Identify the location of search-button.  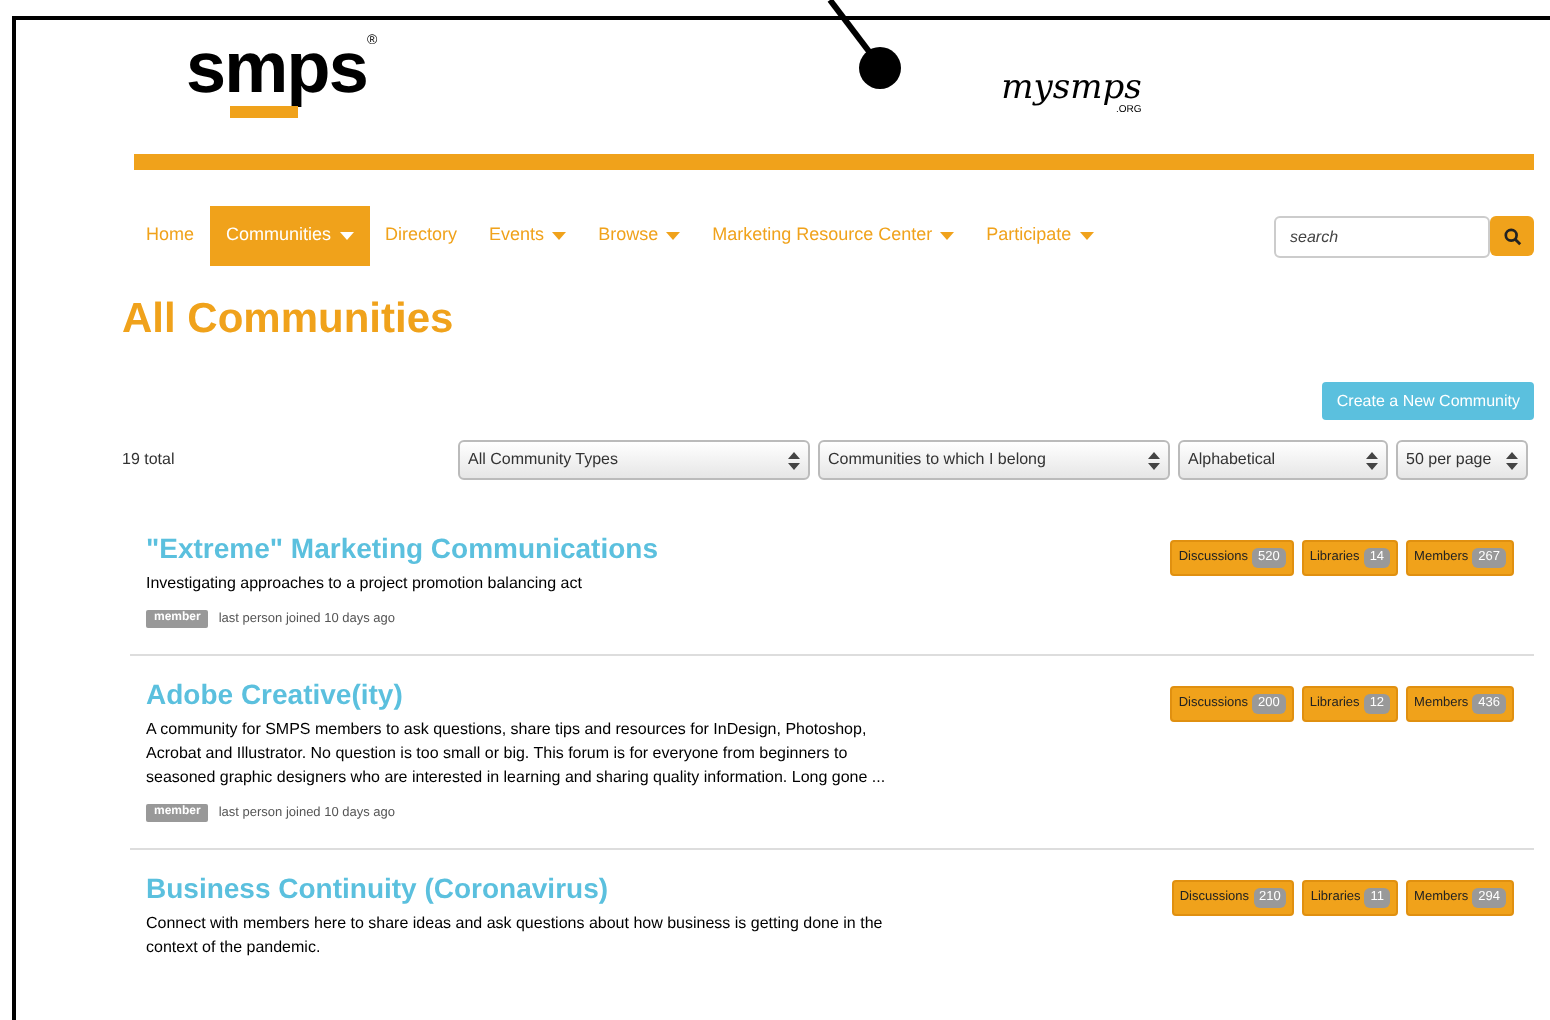
(1512, 236).